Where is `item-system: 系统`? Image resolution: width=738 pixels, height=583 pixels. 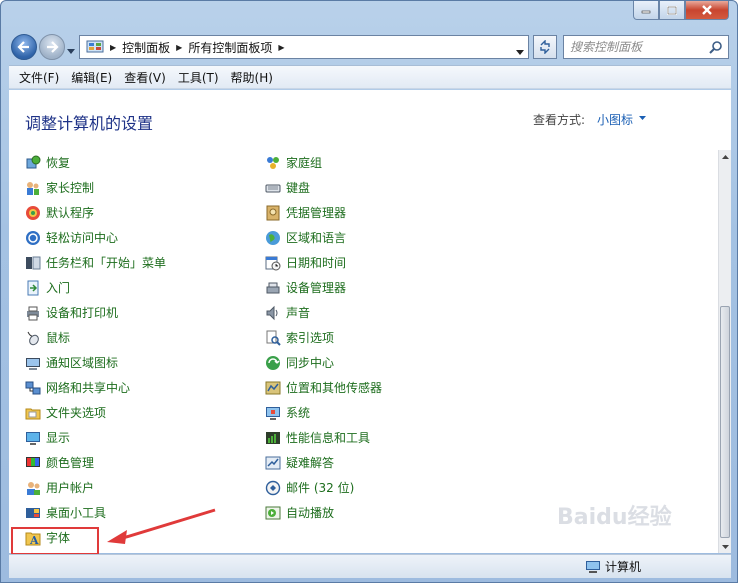
item-system: 系统 is located at coordinates (323, 412).